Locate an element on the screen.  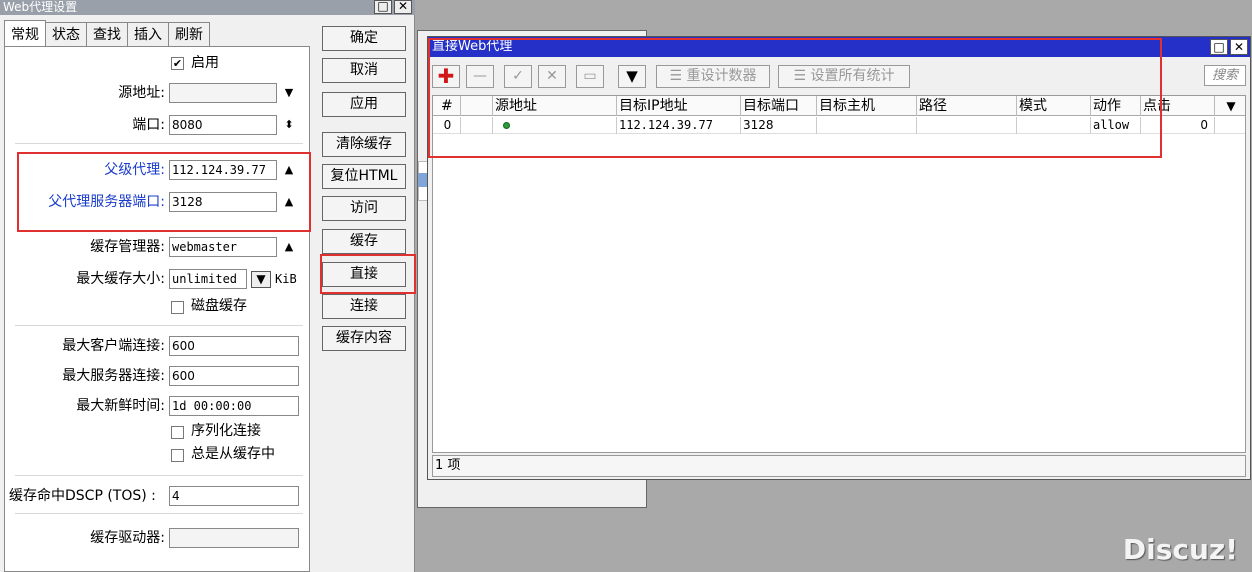
cache-drive-label: 缓存驱动器: is located at coordinates (127, 538).